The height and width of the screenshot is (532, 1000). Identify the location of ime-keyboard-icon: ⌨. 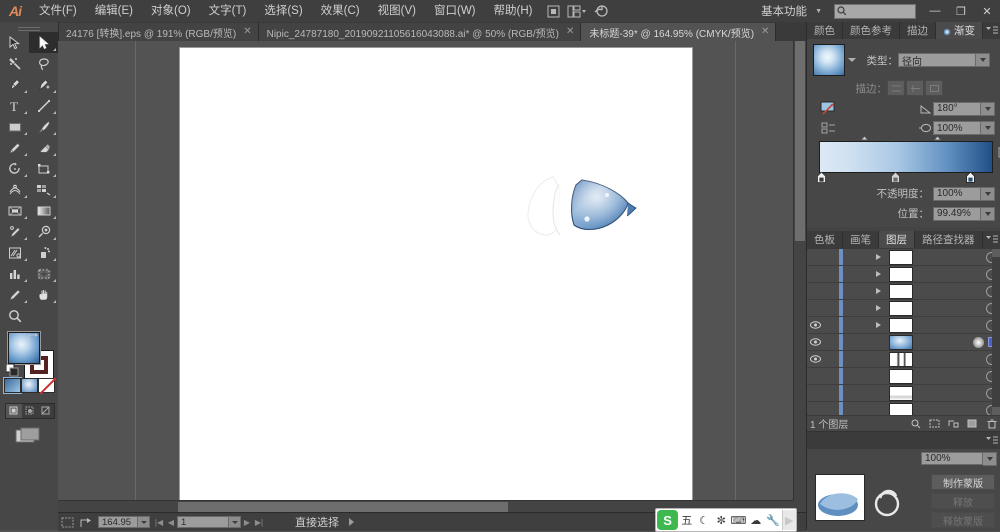
(738, 520).